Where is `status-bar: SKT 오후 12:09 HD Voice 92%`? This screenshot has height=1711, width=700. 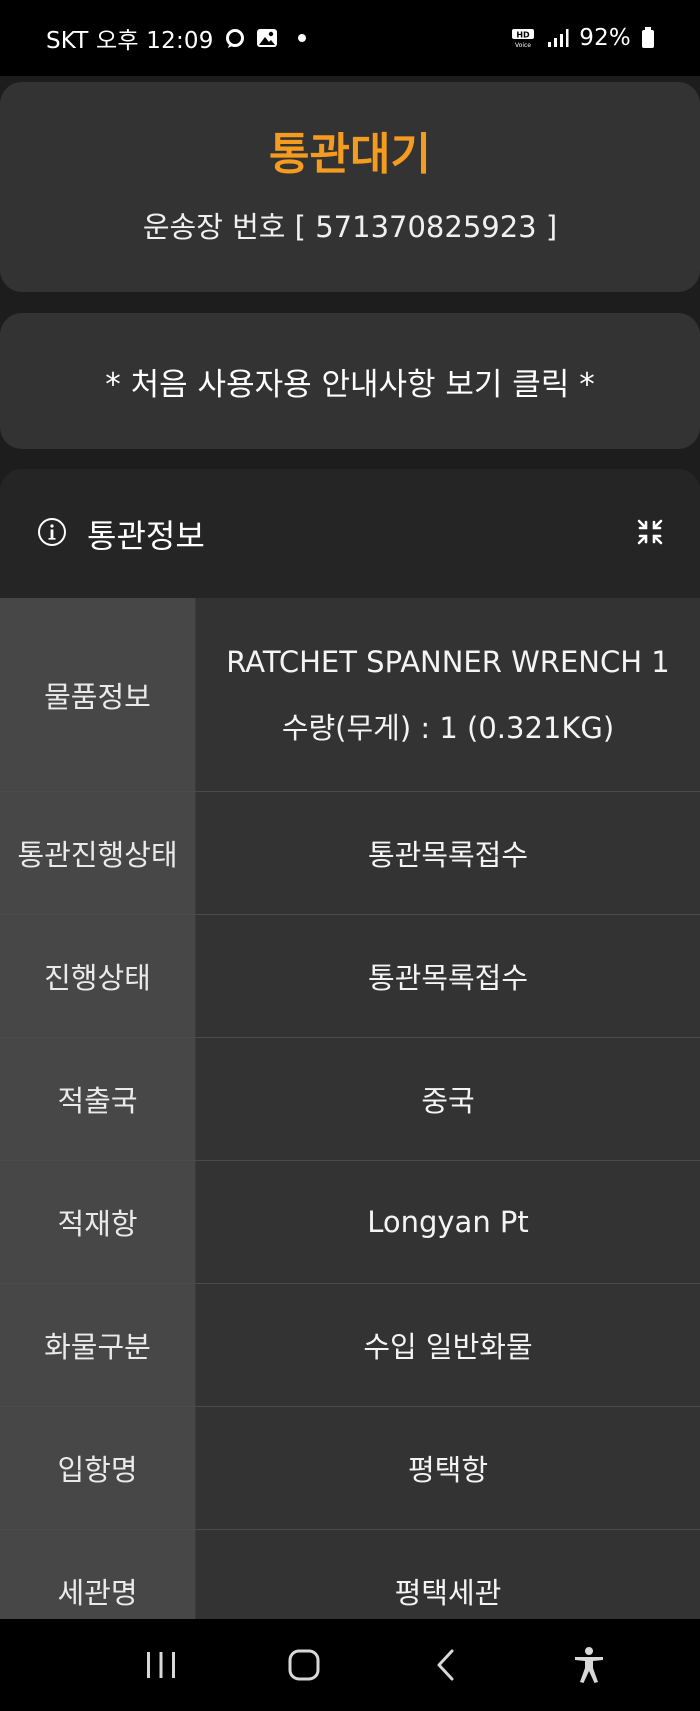 status-bar: SKT 오후 12:09 HD Voice 92% is located at coordinates (350, 38).